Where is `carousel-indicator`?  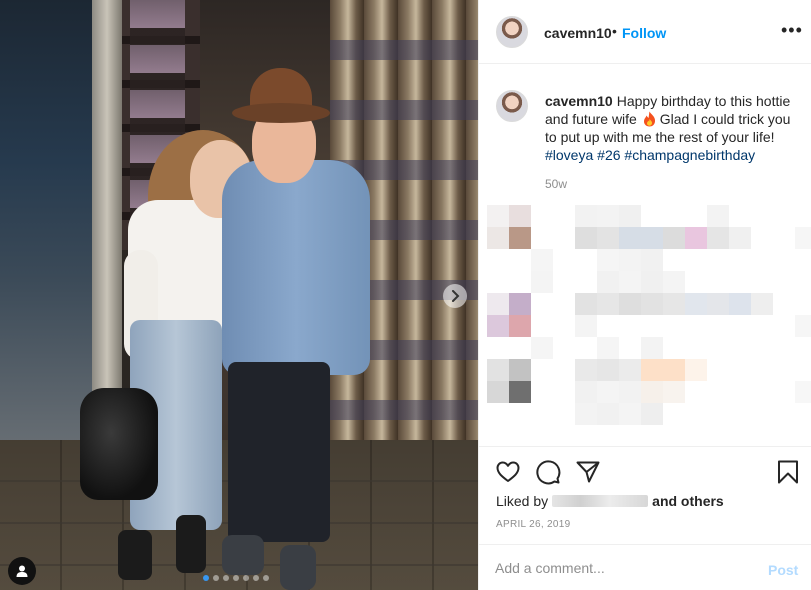 carousel-indicator is located at coordinates (236, 578).